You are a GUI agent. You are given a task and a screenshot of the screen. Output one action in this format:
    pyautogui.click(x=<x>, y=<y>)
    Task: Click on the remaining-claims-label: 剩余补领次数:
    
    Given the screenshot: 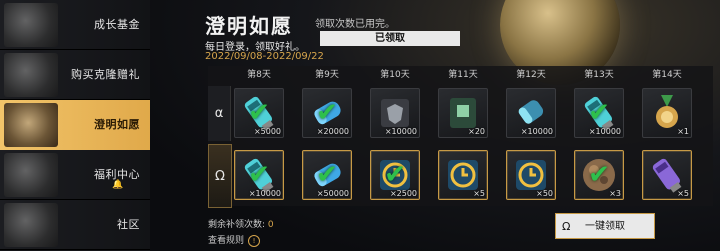 What is the action you would take?
    pyautogui.click(x=237, y=225)
    